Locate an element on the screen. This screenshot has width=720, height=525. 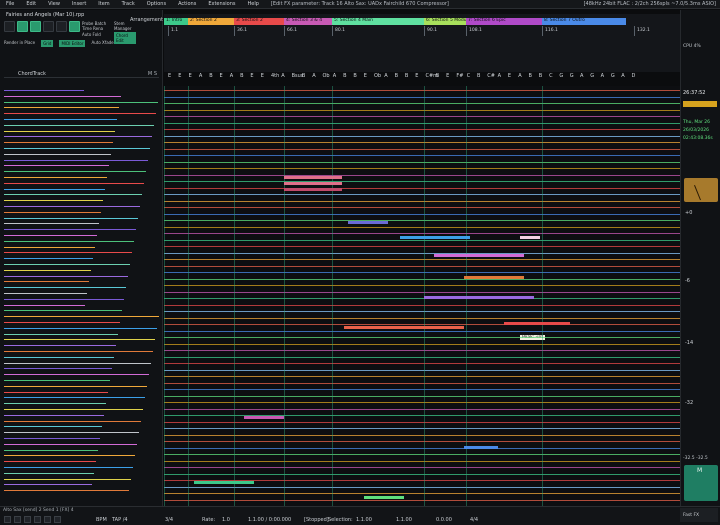
stem-manager-label: Stem Manager is located at coordinates (125, 26).